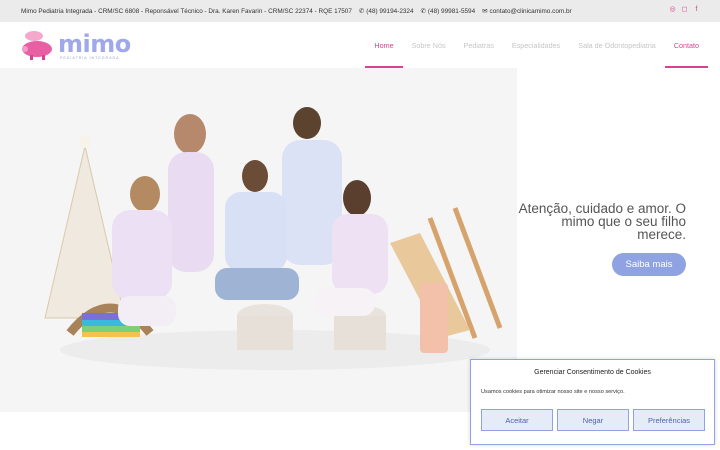 The image size is (720, 450). I want to click on nav-especialidades: Especialidades, so click(536, 45).